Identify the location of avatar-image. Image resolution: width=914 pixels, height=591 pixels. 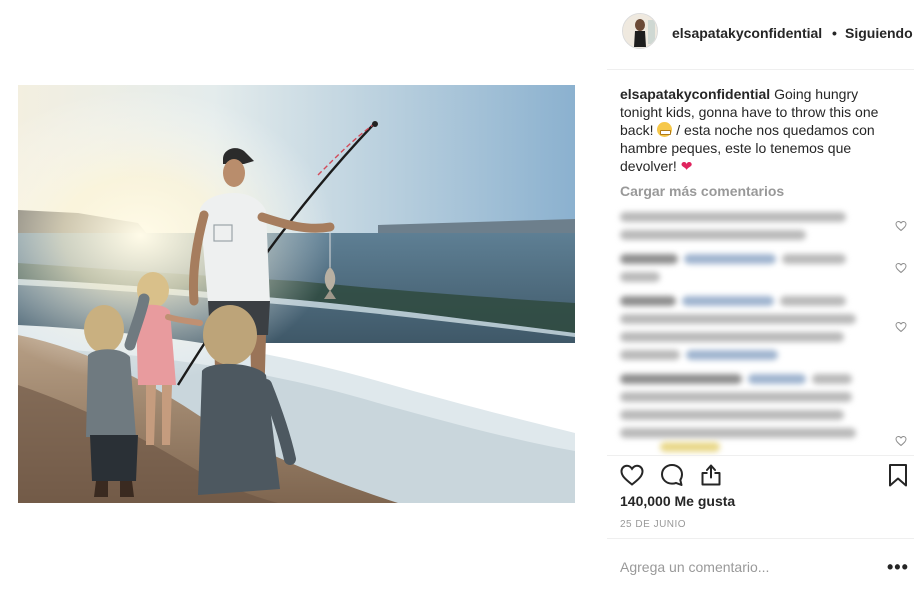
(640, 31).